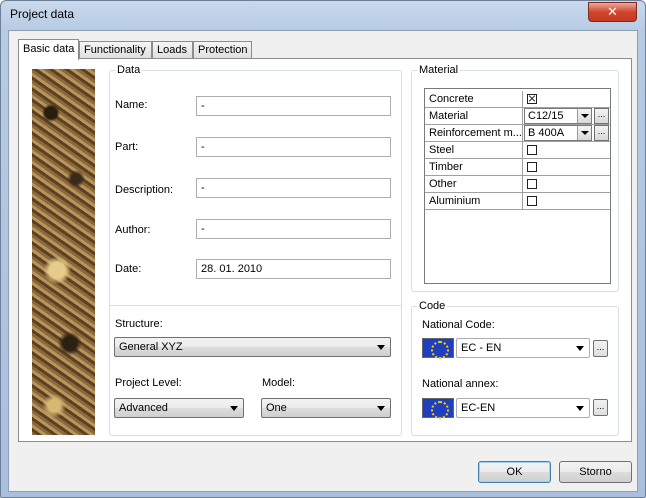 This screenshot has width=646, height=498. Describe the element at coordinates (546, 116) in the screenshot. I see `material-grade-value: C12/15` at that location.